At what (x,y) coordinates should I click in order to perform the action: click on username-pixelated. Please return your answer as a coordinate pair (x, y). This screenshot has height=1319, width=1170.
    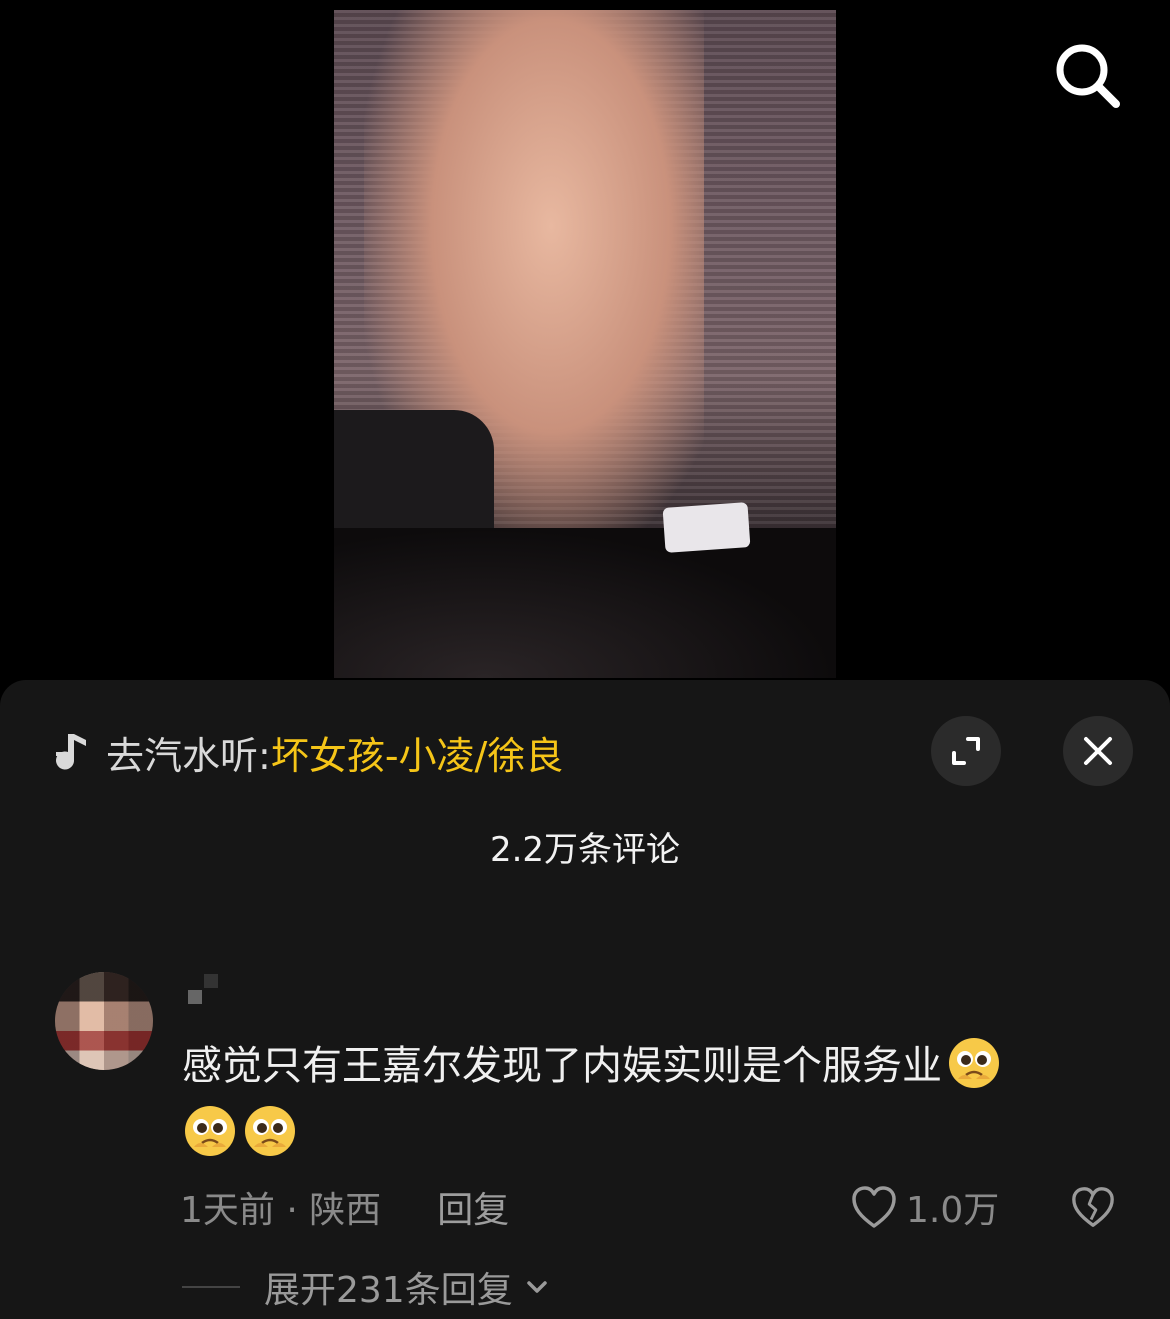
    Looking at the image, I should click on (204, 990).